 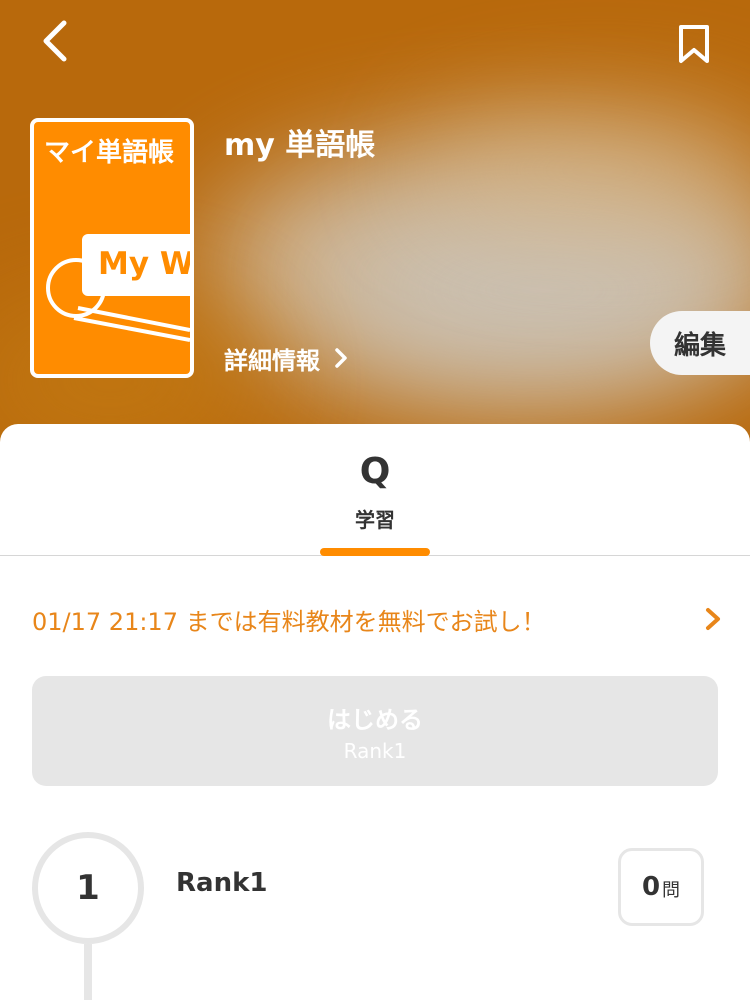 What do you see at coordinates (671, 890) in the screenshot?
I see `question-unit: 問` at bounding box center [671, 890].